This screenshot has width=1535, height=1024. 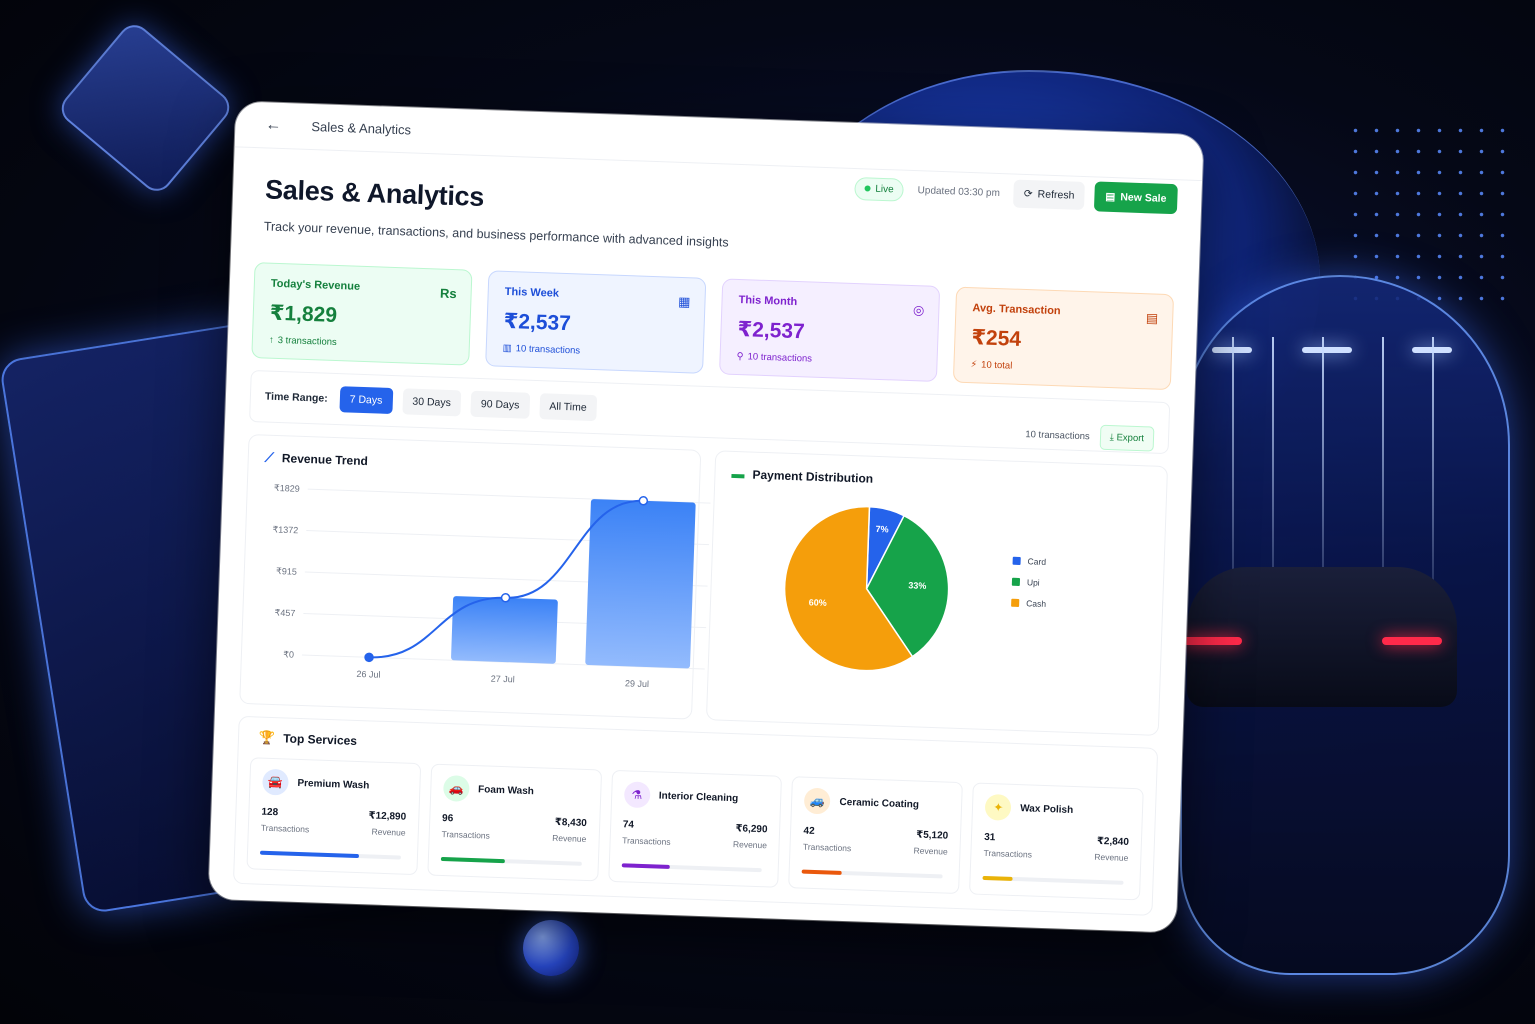 I want to click on arrow-up-icon: ↑, so click(x=271, y=340).